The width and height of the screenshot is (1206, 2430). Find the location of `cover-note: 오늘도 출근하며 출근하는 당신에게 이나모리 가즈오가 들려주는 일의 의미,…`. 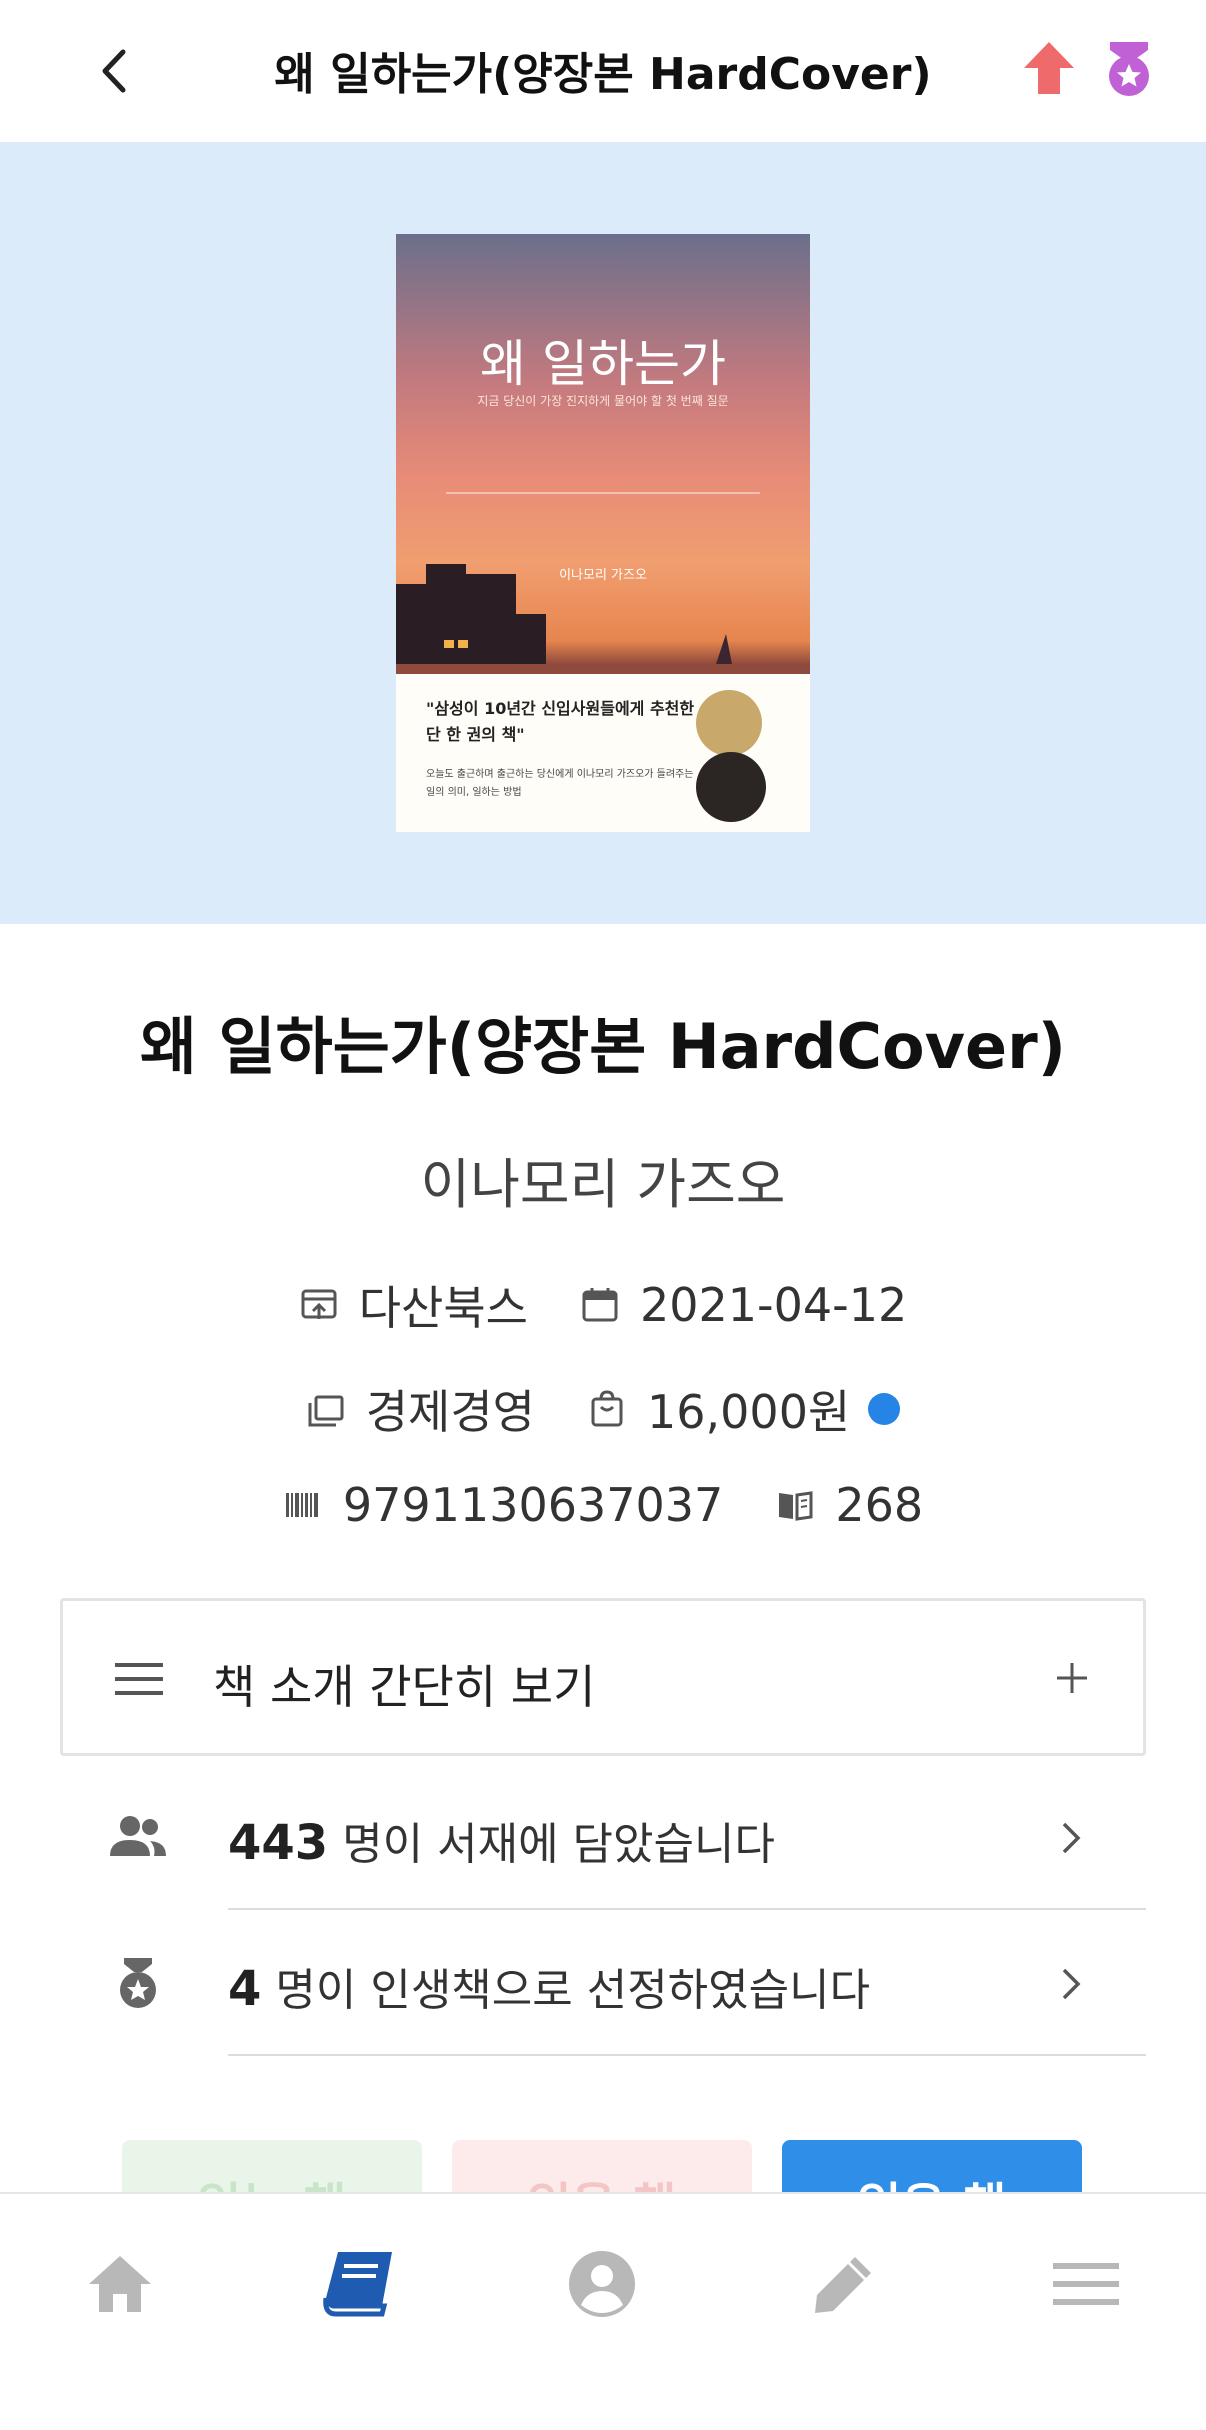

cover-note: 오늘도 출근하며 출근하는 당신에게 이나모리 가즈오가 들려주는 일의 의미,… is located at coordinates (560, 783).